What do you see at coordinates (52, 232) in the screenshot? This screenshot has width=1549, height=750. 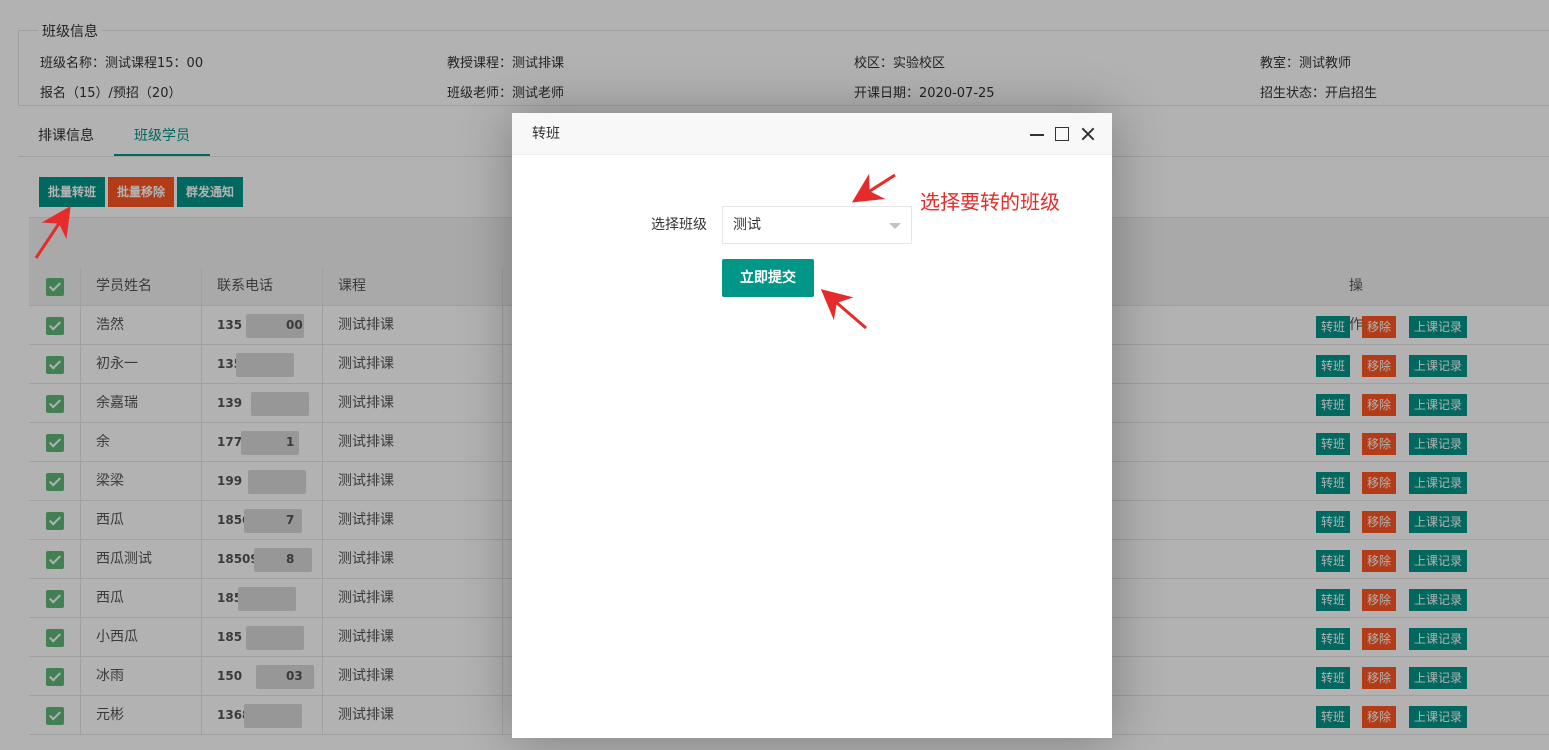 I see `arrow-to-batch-transfer` at bounding box center [52, 232].